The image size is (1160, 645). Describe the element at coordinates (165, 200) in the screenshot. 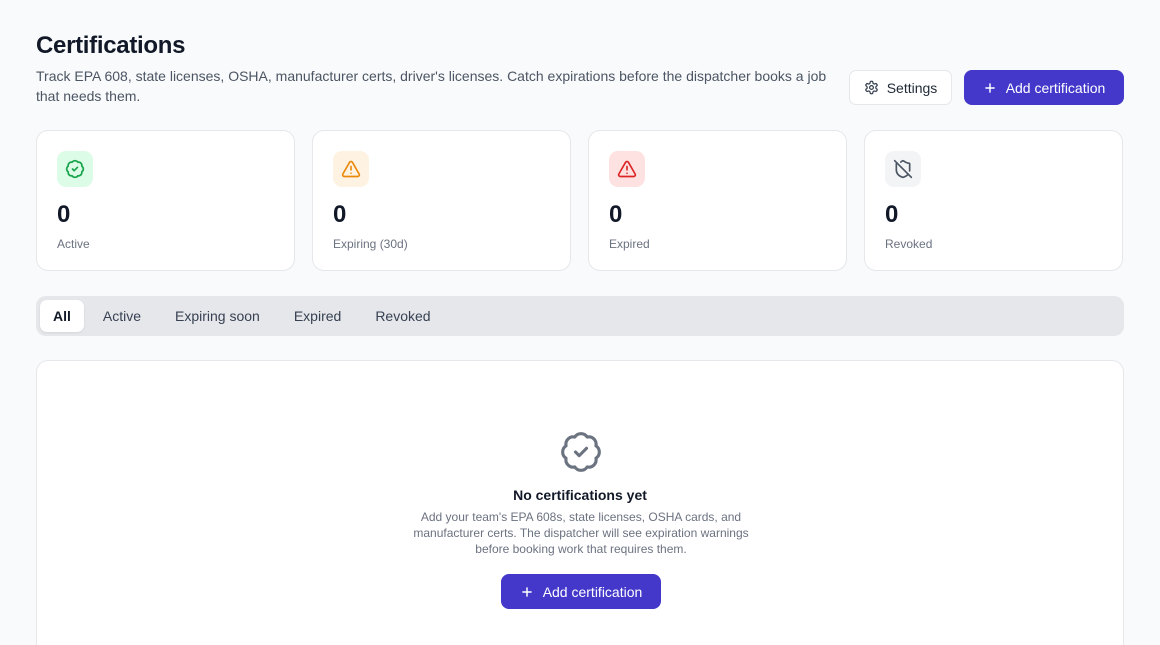

I see `stat-card-active: 0 Active` at that location.